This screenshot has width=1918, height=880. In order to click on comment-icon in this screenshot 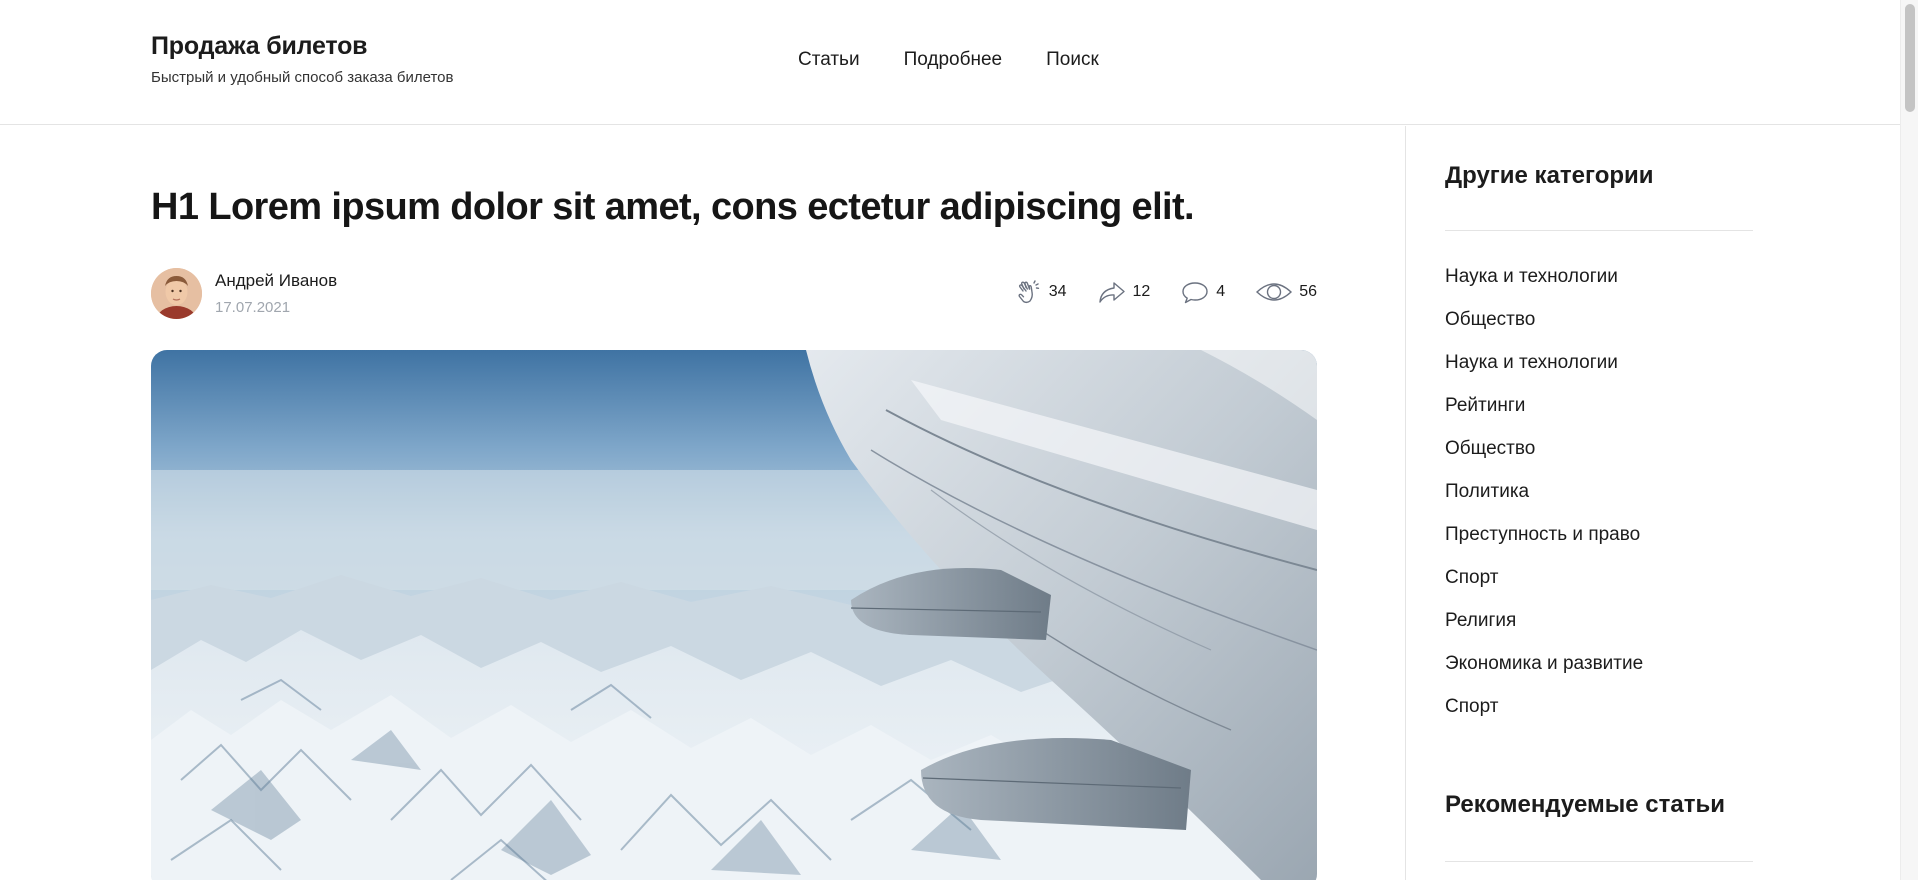, I will do `click(1195, 293)`.